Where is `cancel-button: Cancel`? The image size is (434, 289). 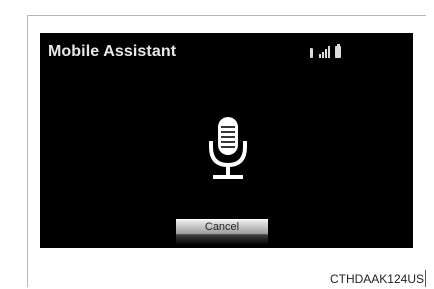 cancel-button: Cancel is located at coordinates (222, 227).